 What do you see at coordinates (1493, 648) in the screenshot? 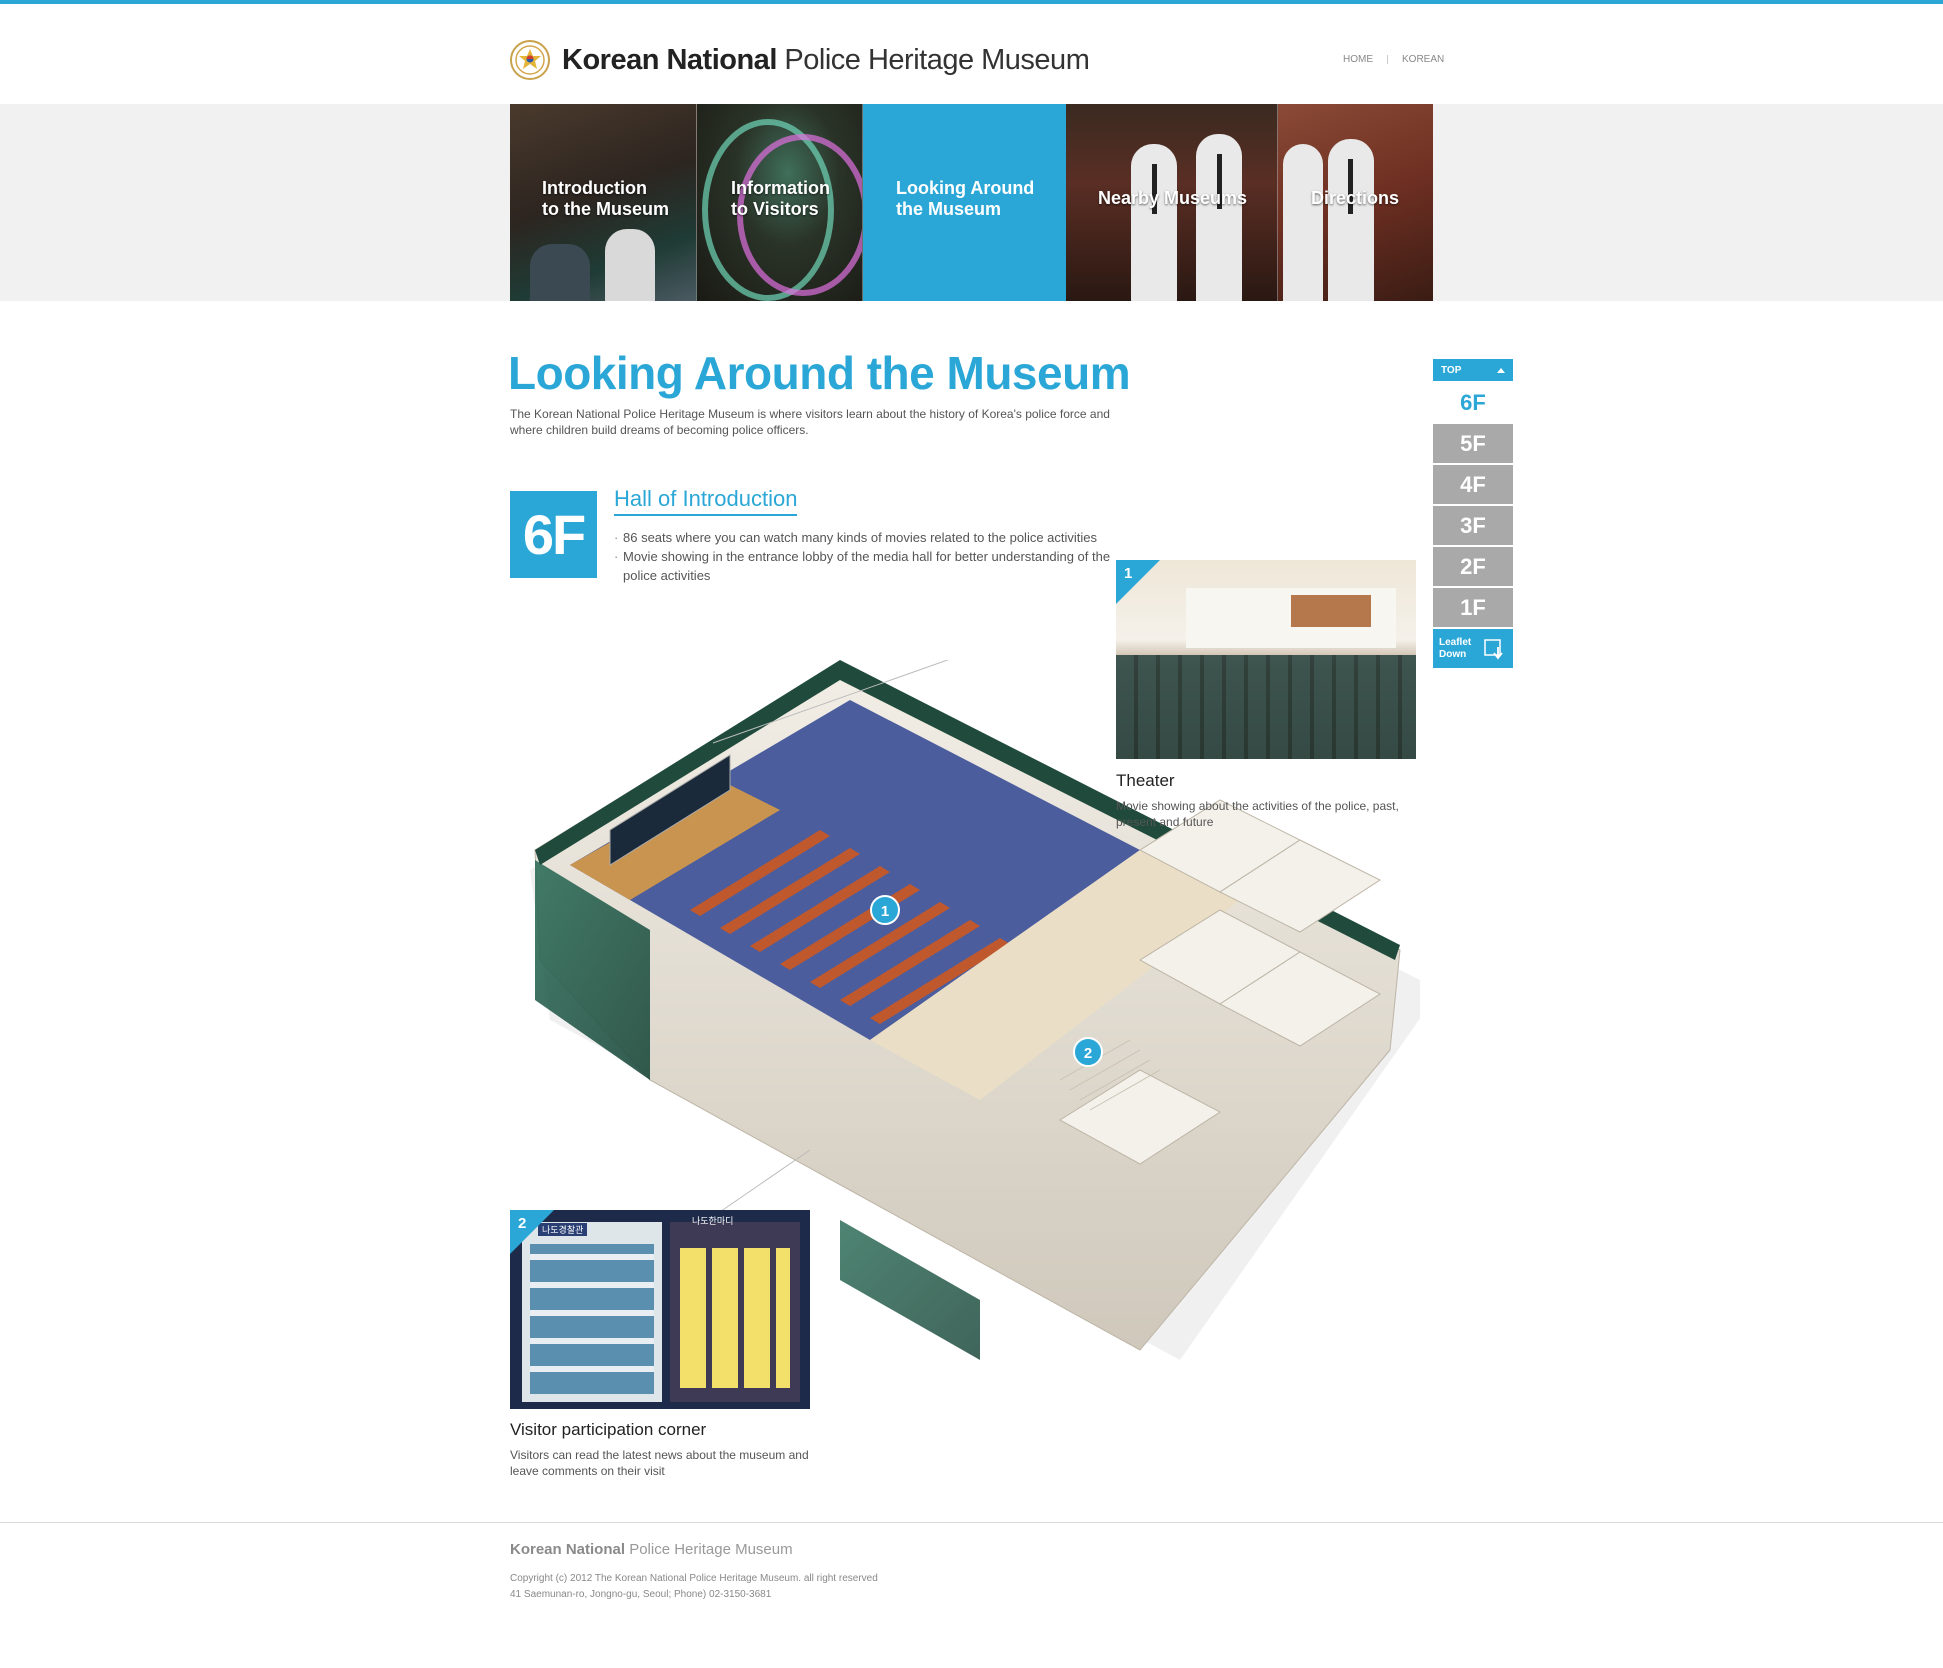
I see `download-icon` at bounding box center [1493, 648].